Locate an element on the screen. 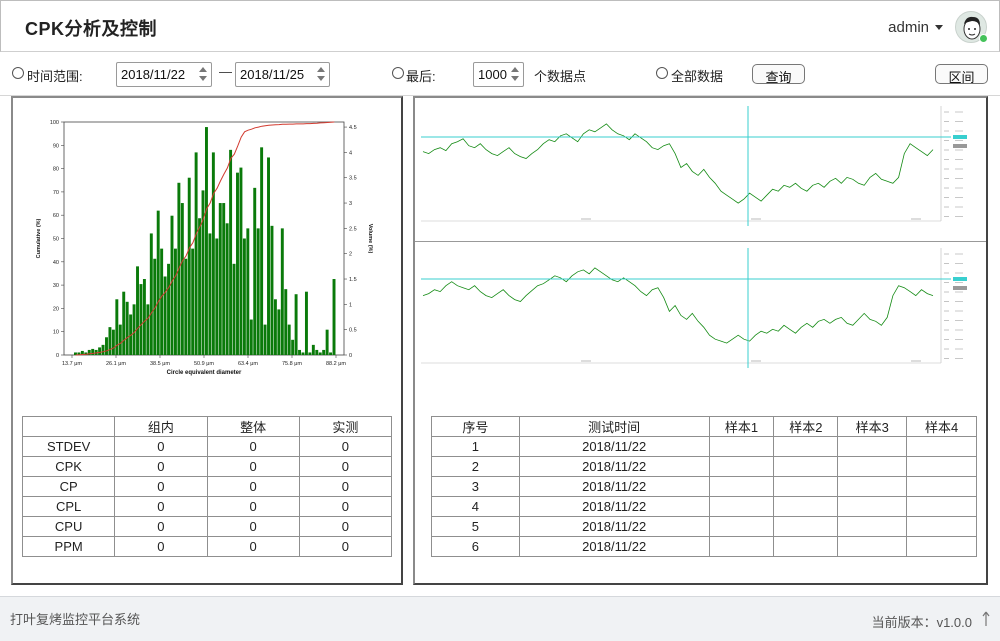 This screenshot has width=1000, height=641. table-header-row: 序号 测试时间 样本1 样本2 样本3 样本4 is located at coordinates (704, 426).